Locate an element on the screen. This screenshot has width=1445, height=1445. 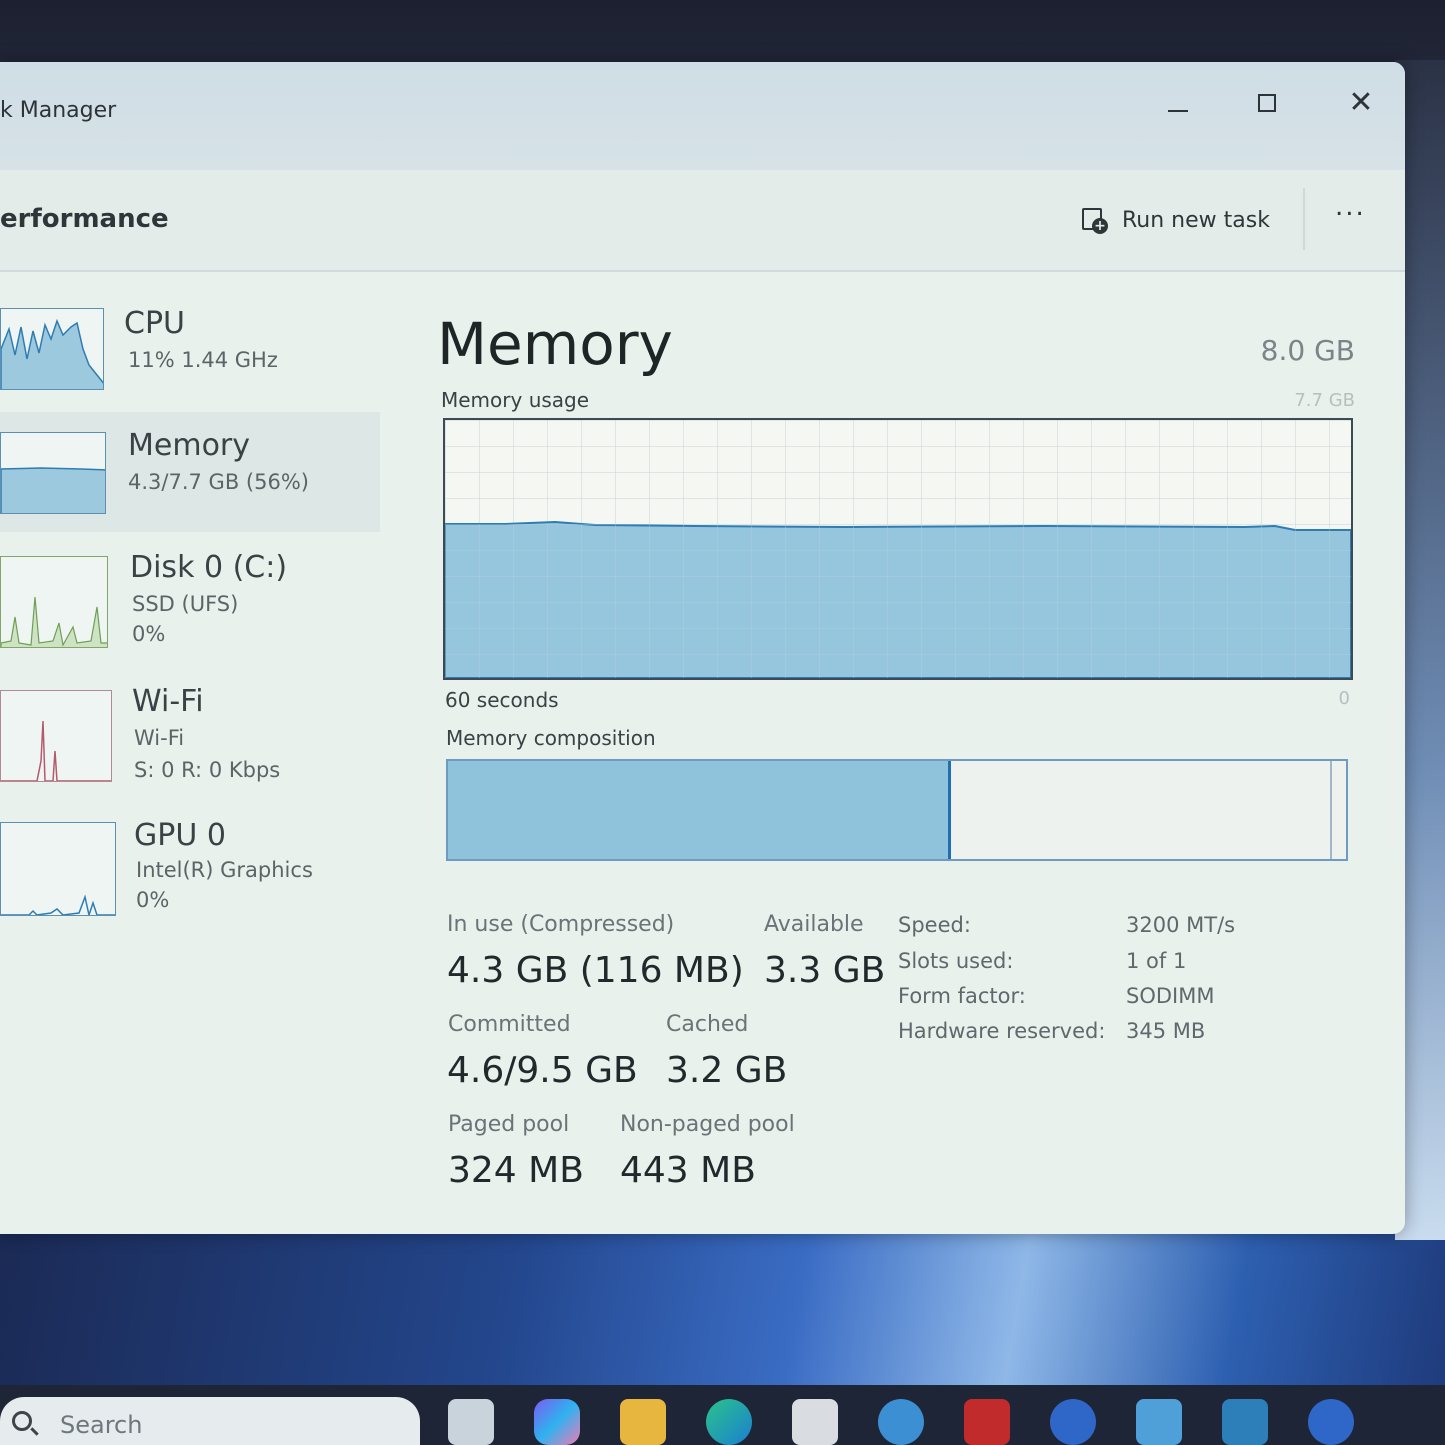
gpu-model: Intel(R) Graphics is located at coordinates (224, 870).